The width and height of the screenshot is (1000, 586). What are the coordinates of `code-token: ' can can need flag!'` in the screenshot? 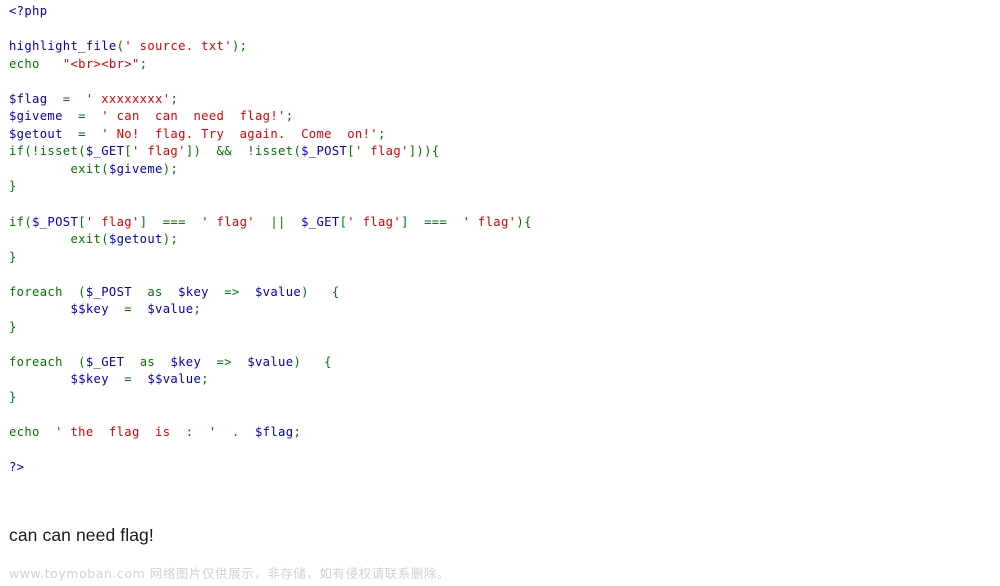 It's located at (193, 116).